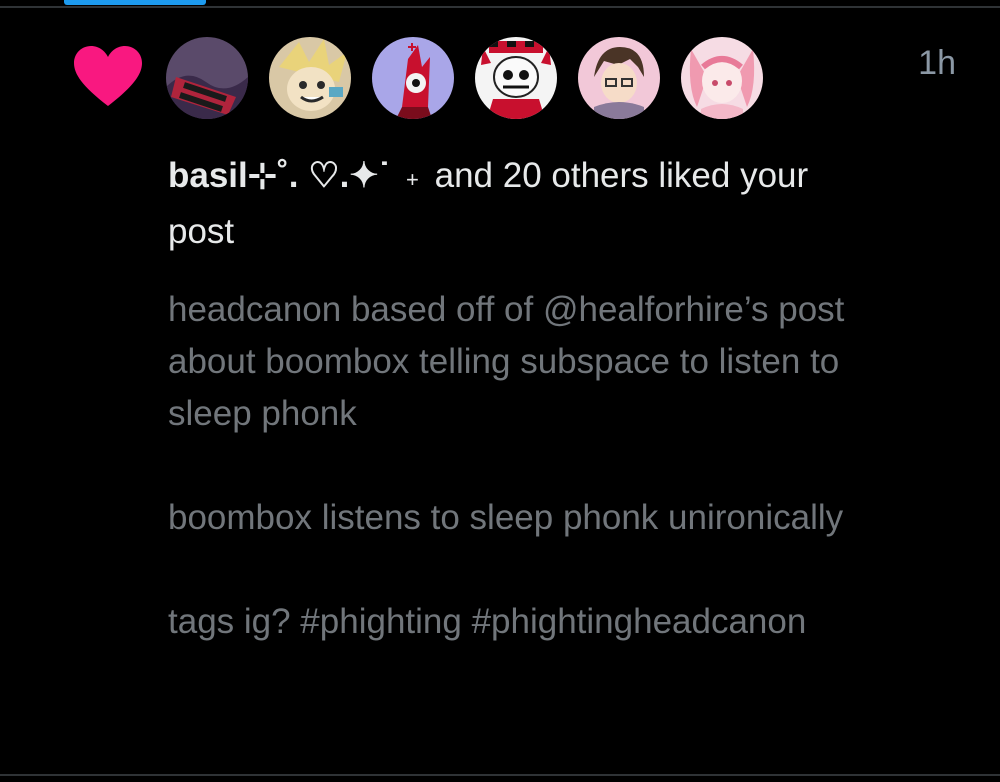 The width and height of the screenshot is (1000, 782). Describe the element at coordinates (135, 2) in the screenshot. I see `active-tab-indicator` at that location.